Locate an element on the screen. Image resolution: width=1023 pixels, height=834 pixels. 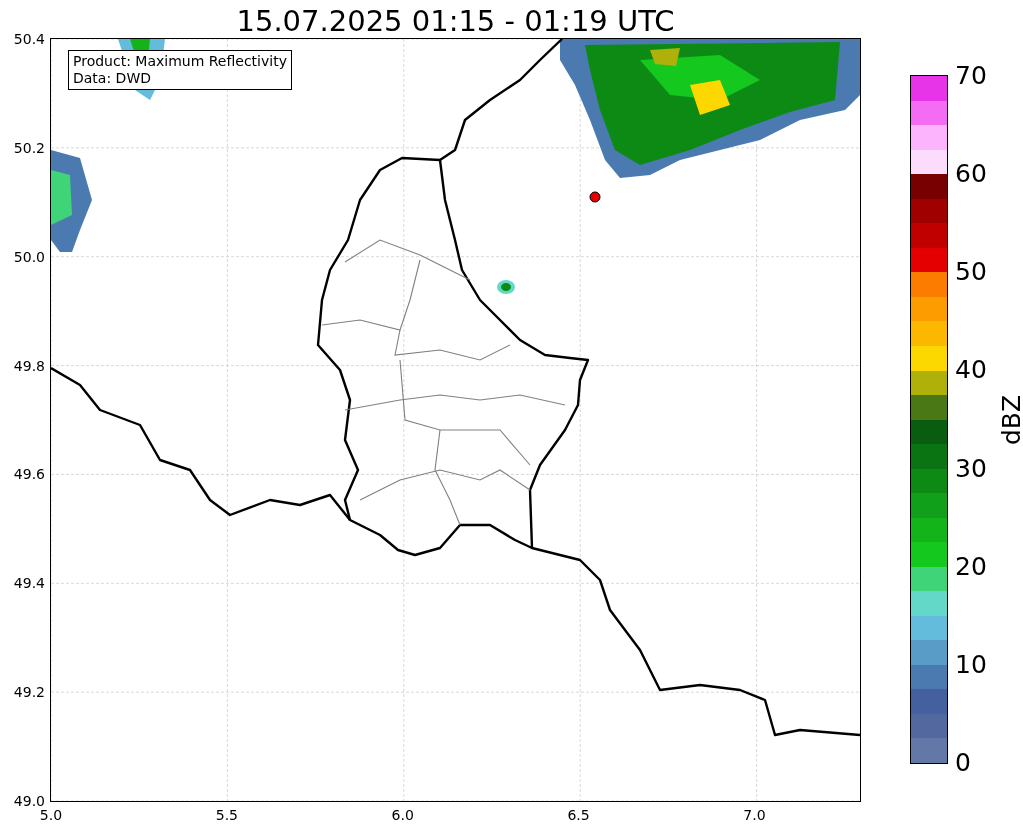
colorbar-tick-label: 60 is located at coordinates (971, 174).